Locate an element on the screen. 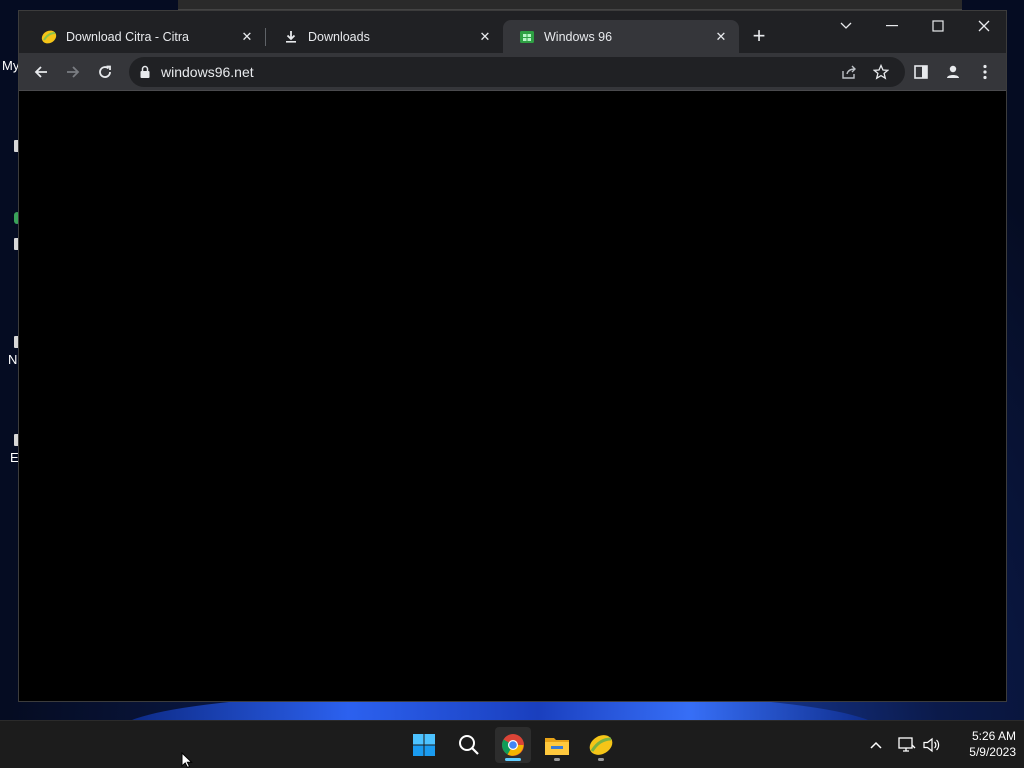  arrow-right-icon is located at coordinates (73, 72).